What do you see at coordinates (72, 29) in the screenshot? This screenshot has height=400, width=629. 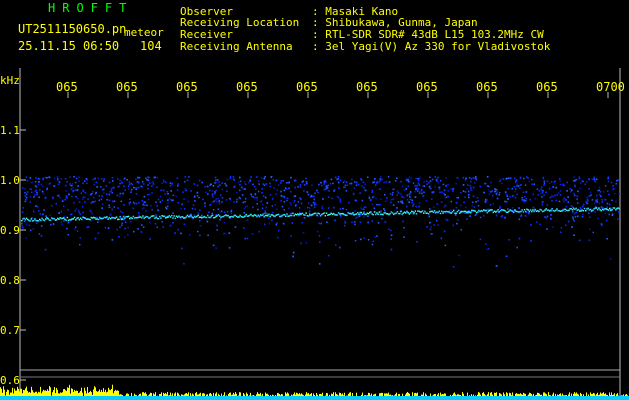 I see `file-name: UT2511150650.pn` at bounding box center [72, 29].